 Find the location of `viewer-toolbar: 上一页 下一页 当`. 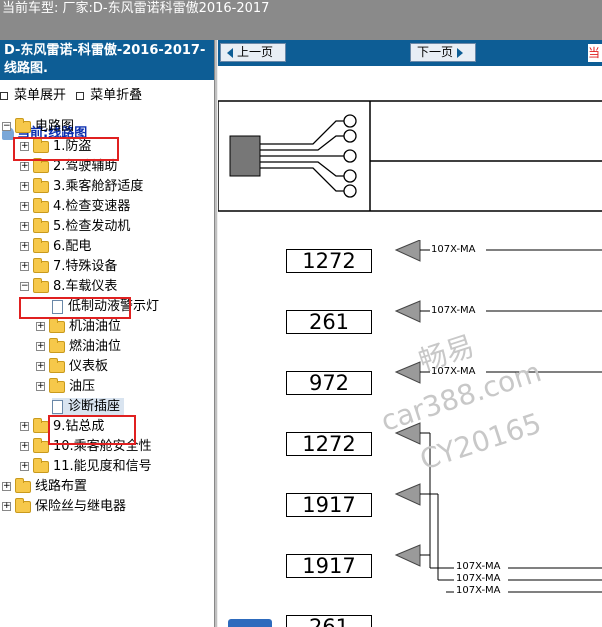

viewer-toolbar: 上一页 下一页 当 is located at coordinates (410, 53).